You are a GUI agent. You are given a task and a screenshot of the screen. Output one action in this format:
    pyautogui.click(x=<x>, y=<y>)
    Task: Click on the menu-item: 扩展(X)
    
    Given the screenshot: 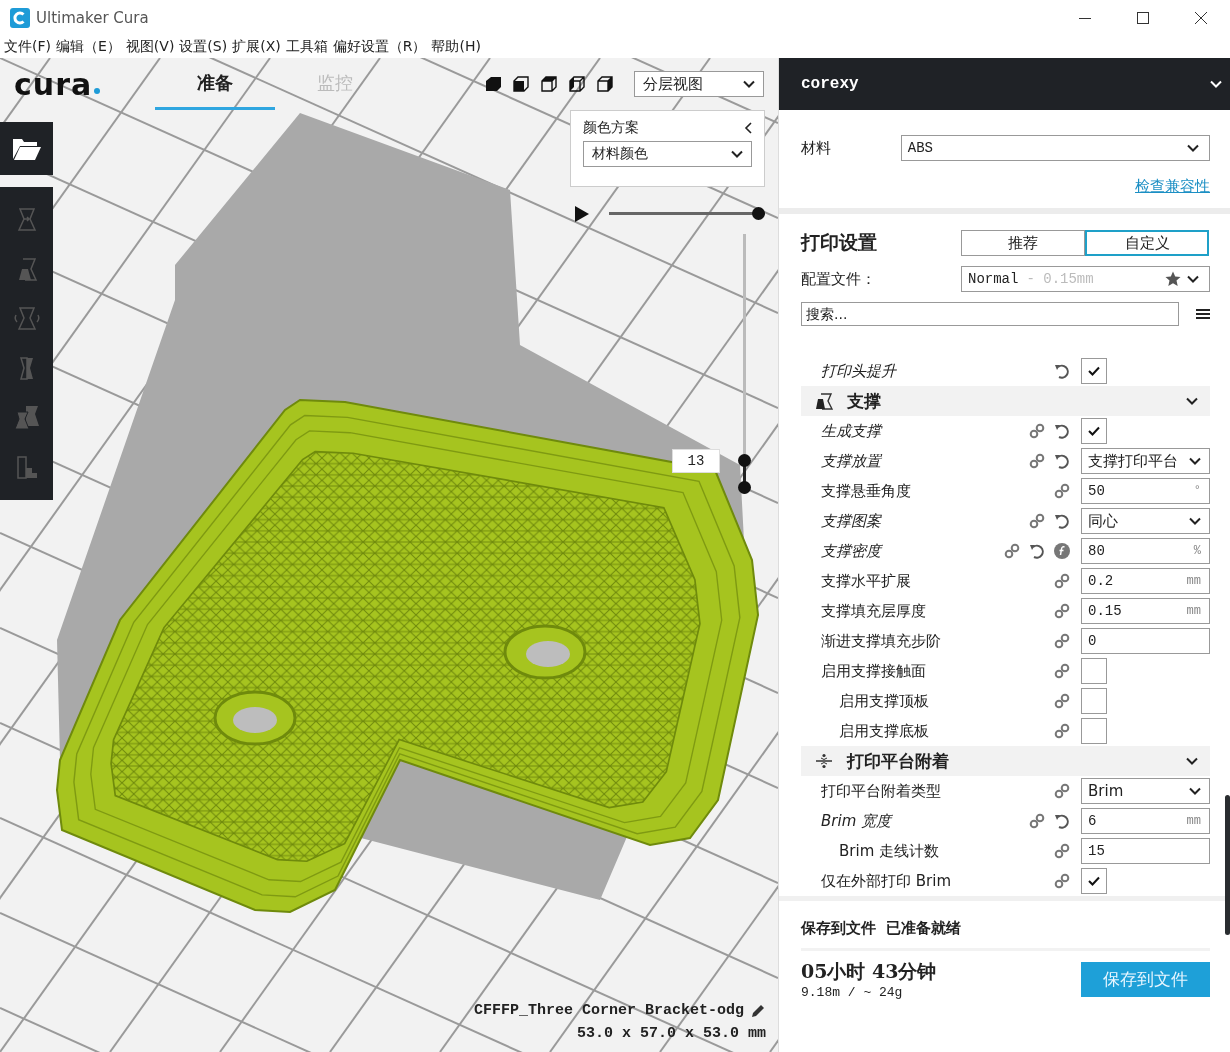 What is the action you would take?
    pyautogui.click(x=256, y=47)
    